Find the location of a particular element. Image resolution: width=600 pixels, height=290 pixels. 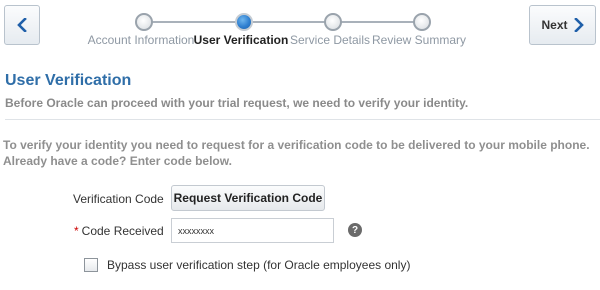

train-stop-service-details is located at coordinates (333, 22).